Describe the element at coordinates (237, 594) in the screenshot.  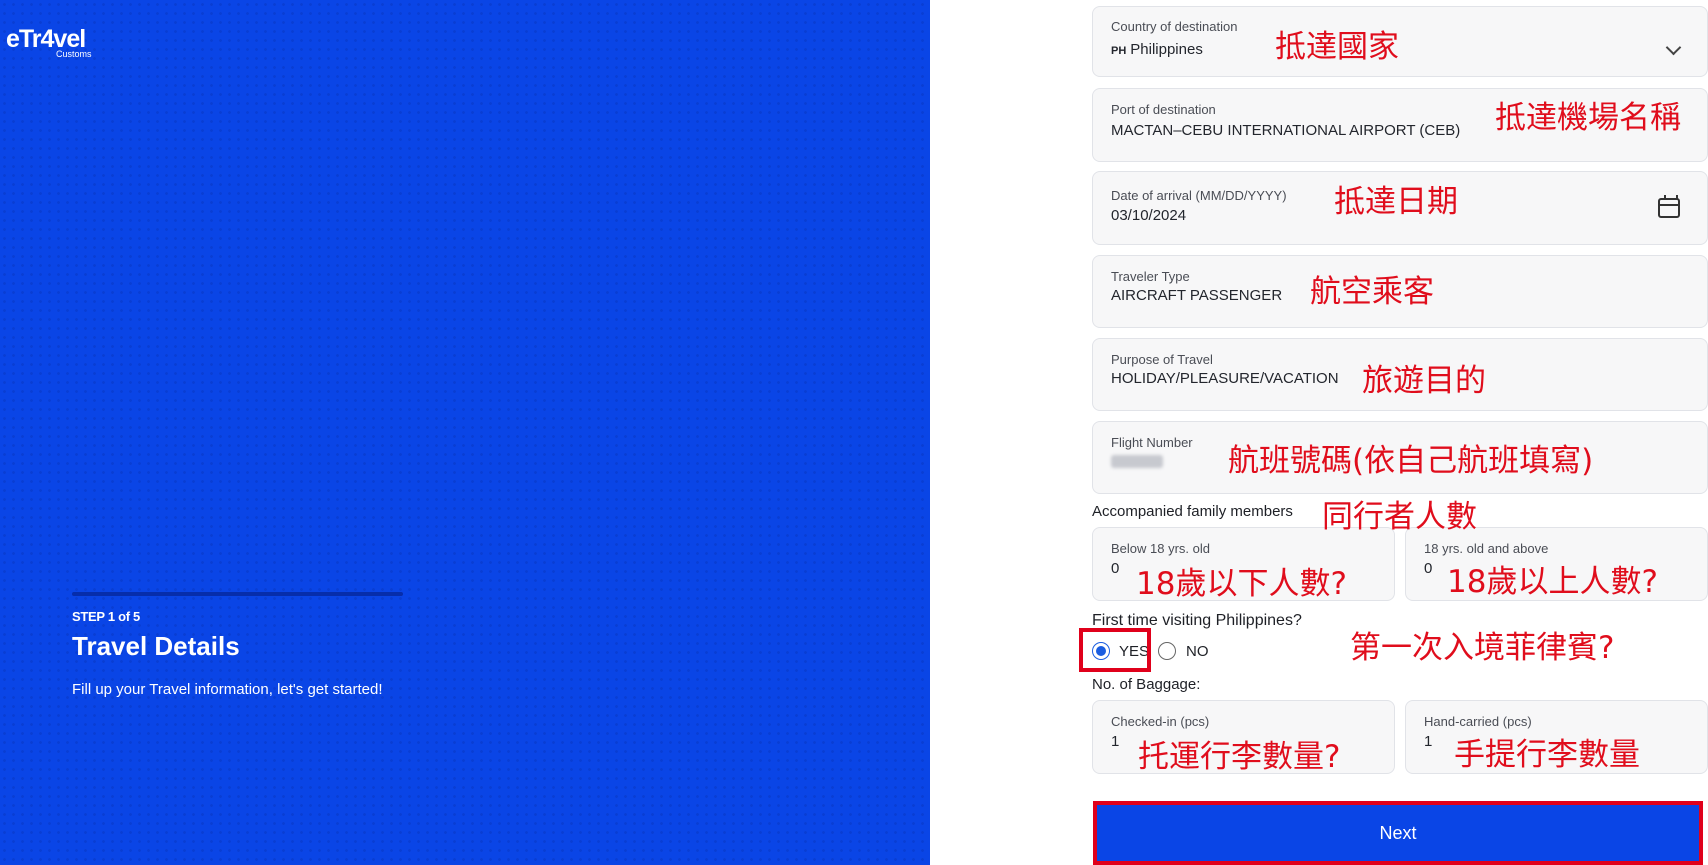
I see `step-progress-bar` at that location.